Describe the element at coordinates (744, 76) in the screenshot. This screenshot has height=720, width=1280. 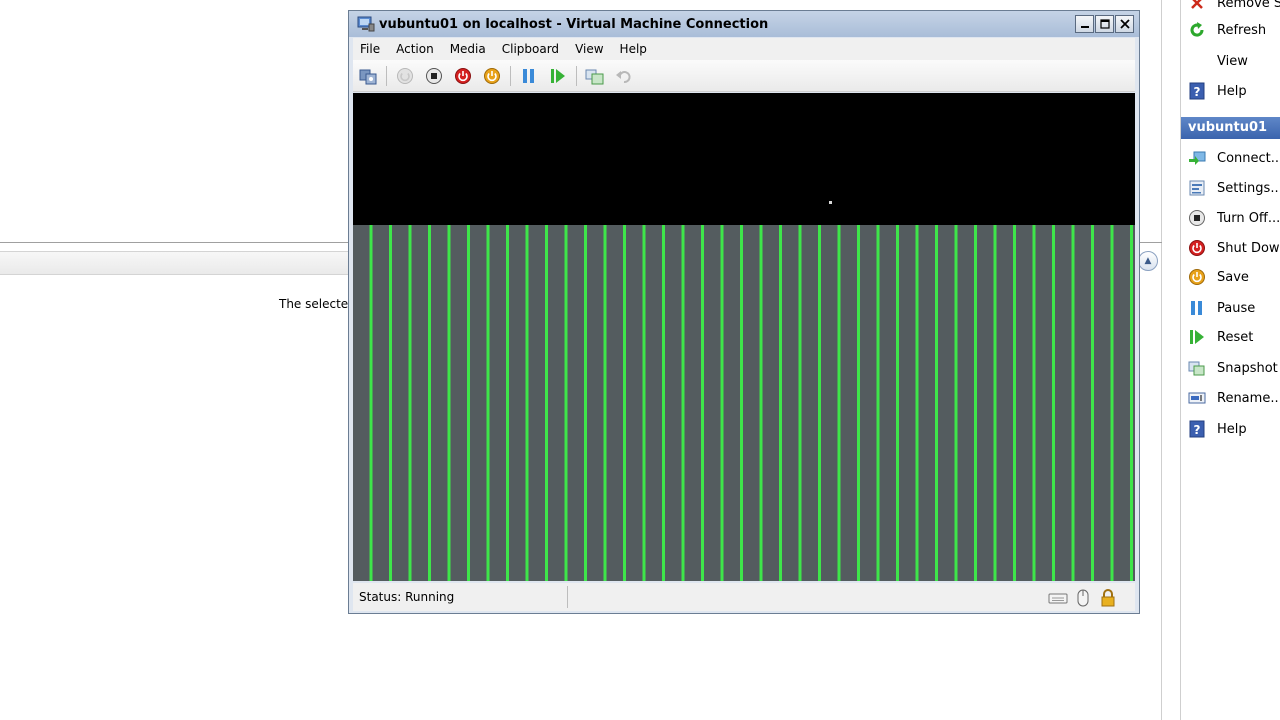
I see `toolbar` at that location.